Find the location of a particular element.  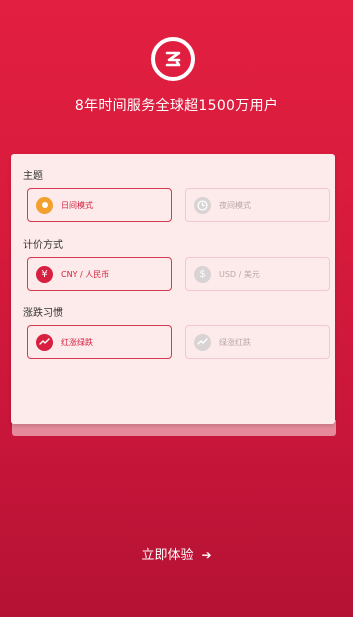

option-label: USD / 美元 is located at coordinates (239, 274).